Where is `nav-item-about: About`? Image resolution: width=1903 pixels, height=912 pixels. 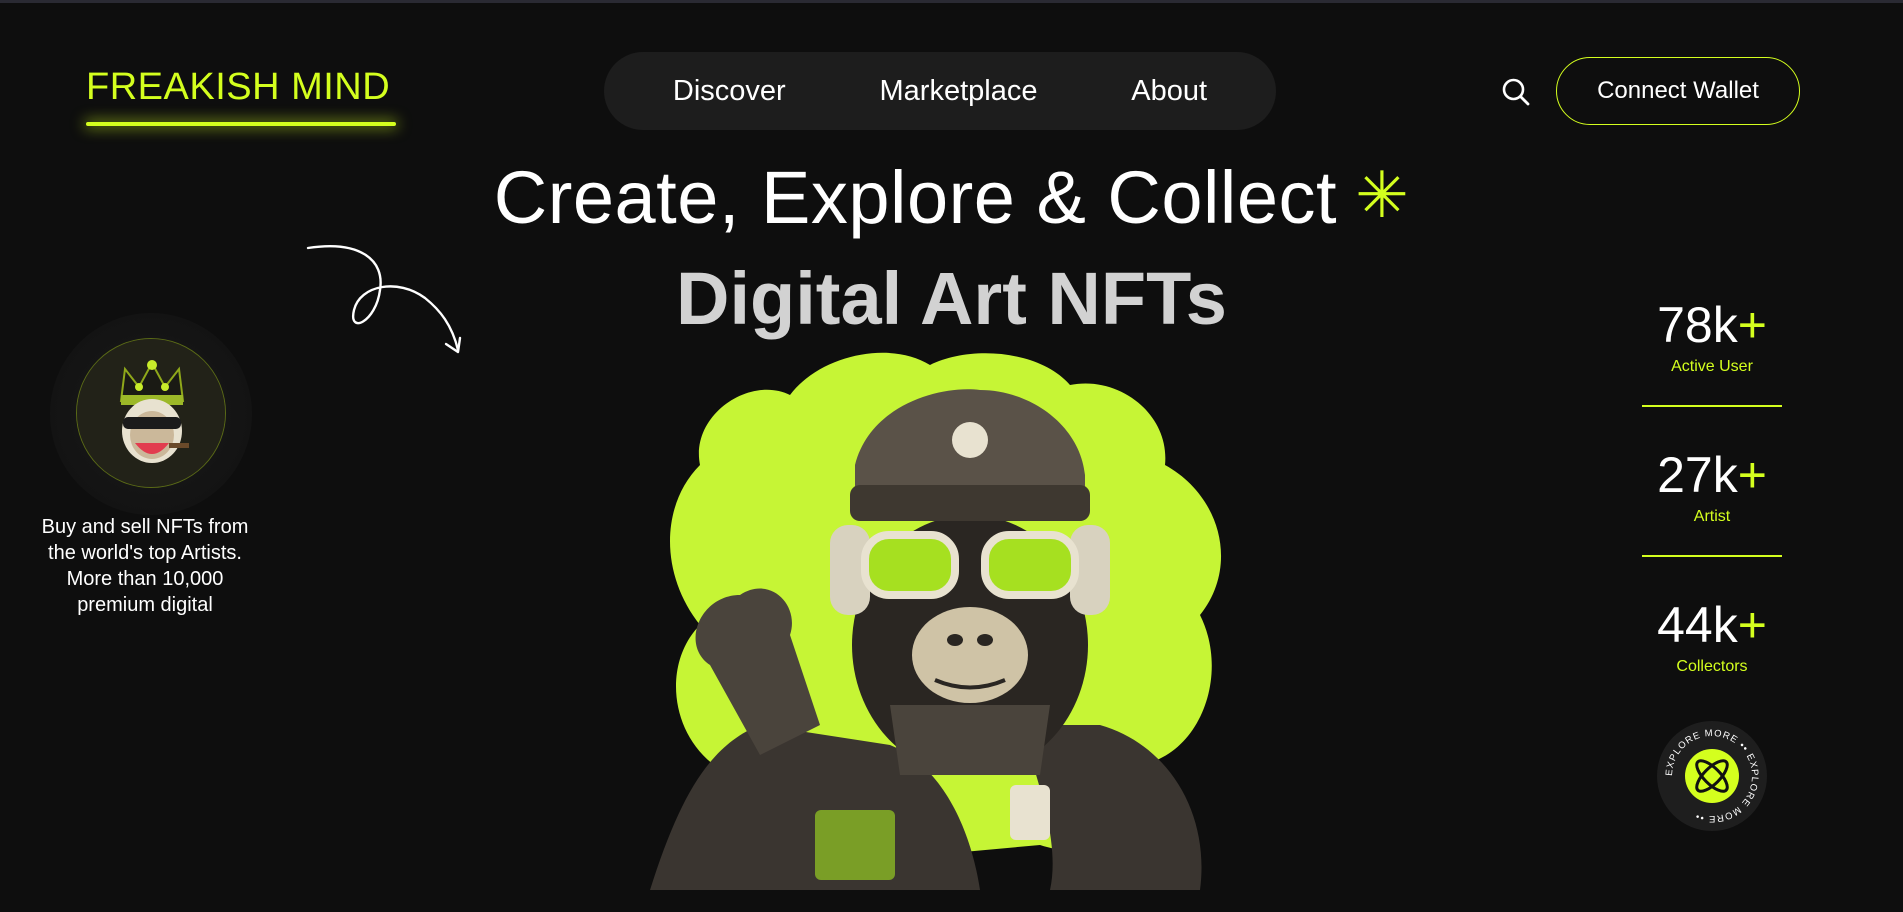
nav-item-about: About is located at coordinates (1169, 91).